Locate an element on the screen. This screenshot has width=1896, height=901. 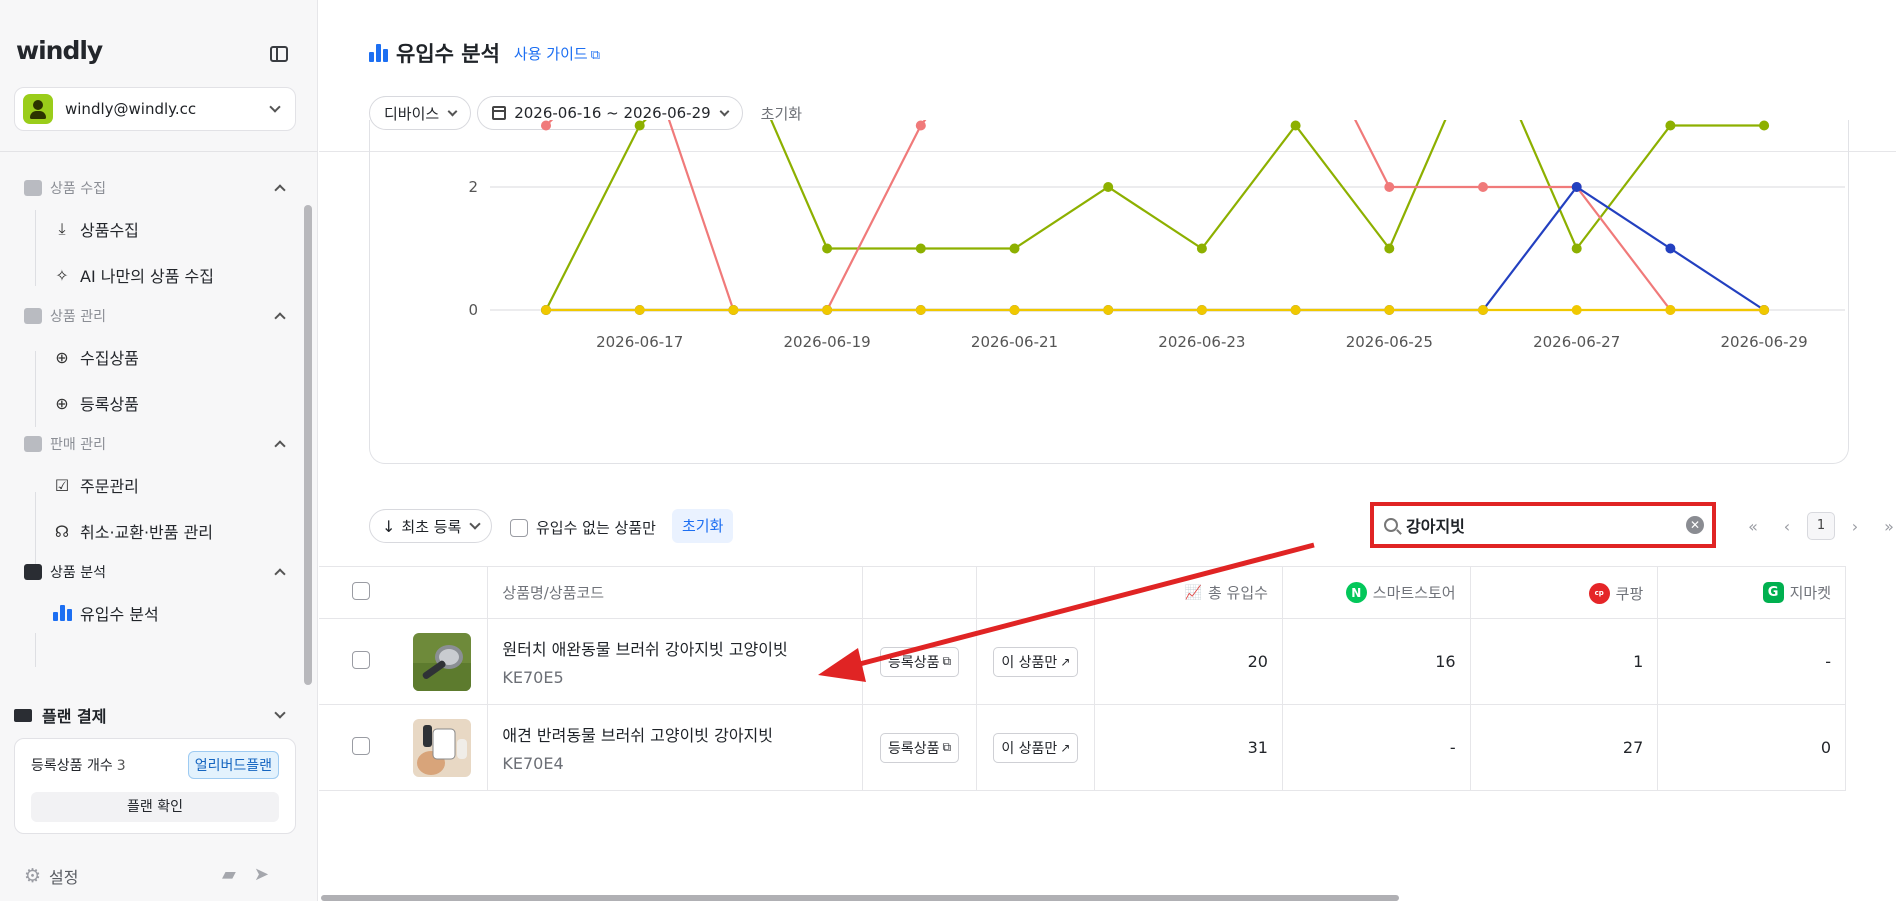
header-smartstore: N 스마트스토어 is located at coordinates (1376, 592).